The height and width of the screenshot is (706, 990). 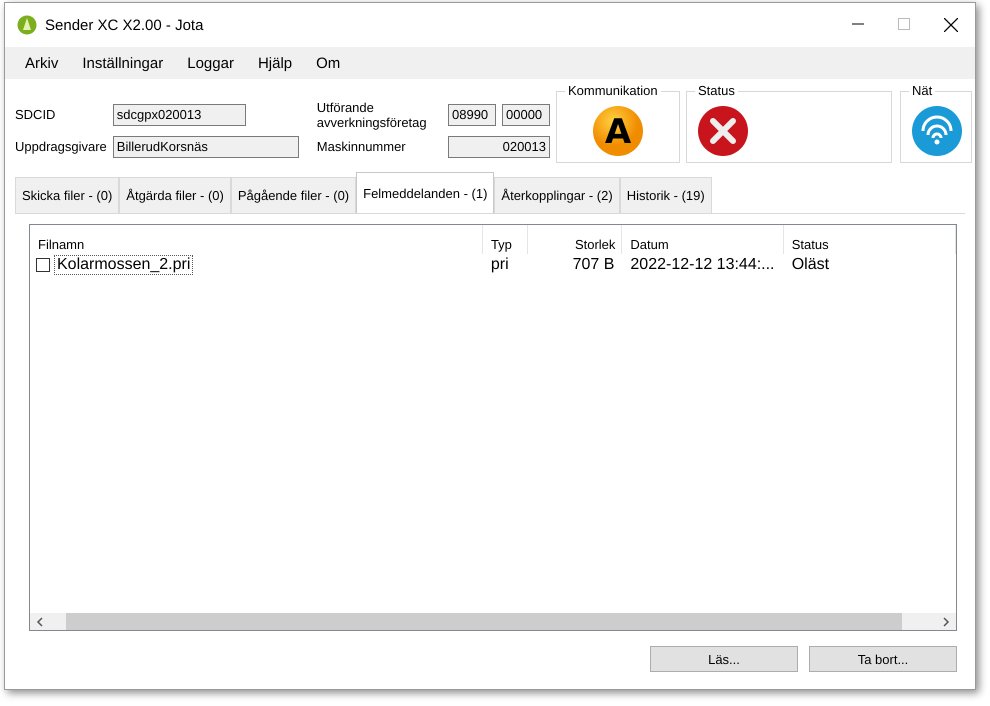 I want to click on letter-badge-icon: A, so click(x=618, y=131).